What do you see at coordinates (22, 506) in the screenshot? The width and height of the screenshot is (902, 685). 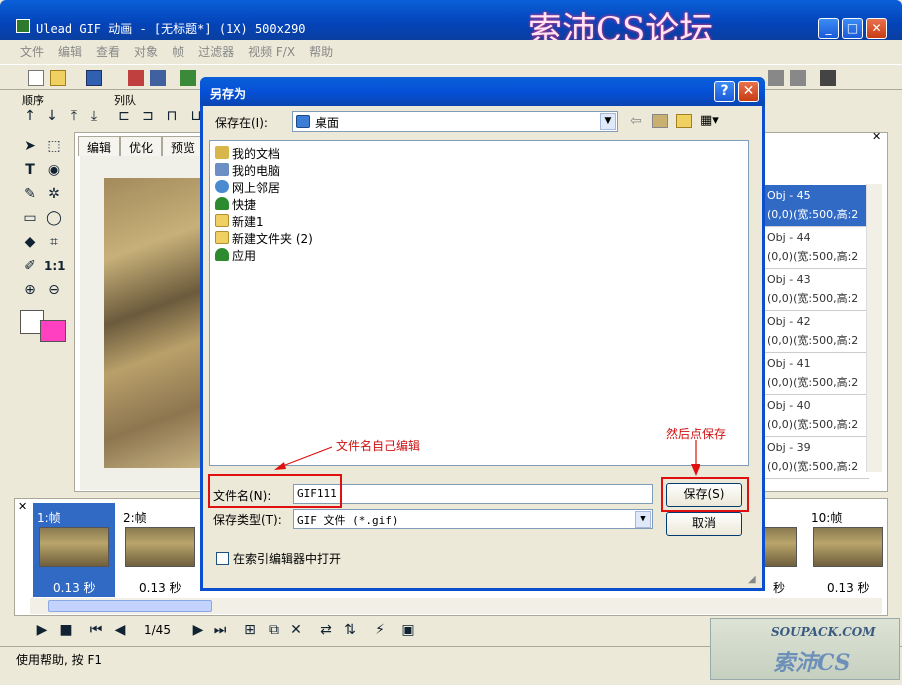 I see `frame-panel-close-icon: ✕` at bounding box center [22, 506].